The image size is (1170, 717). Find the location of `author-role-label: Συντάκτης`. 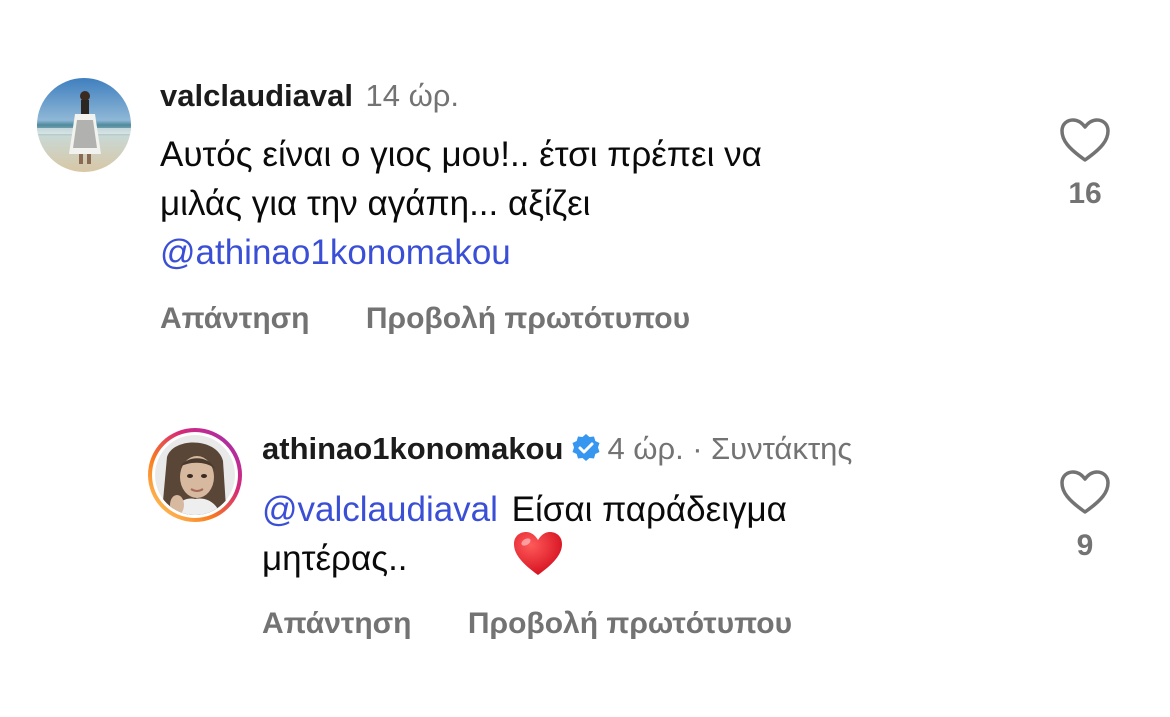

author-role-label: Συντάκτης is located at coordinates (781, 448).